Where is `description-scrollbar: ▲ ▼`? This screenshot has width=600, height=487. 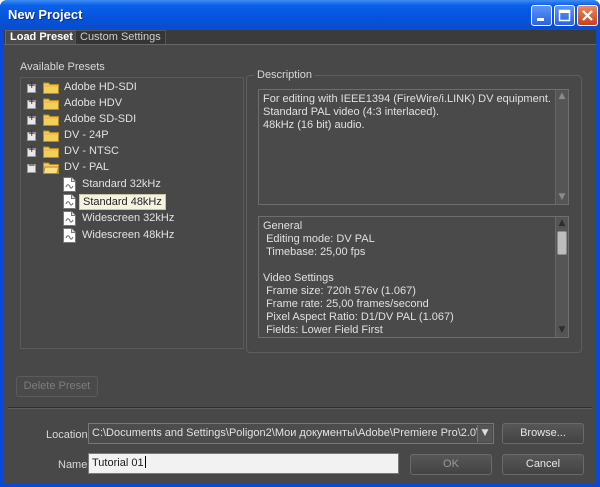
description-scrollbar: ▲ ▼ is located at coordinates (561, 147).